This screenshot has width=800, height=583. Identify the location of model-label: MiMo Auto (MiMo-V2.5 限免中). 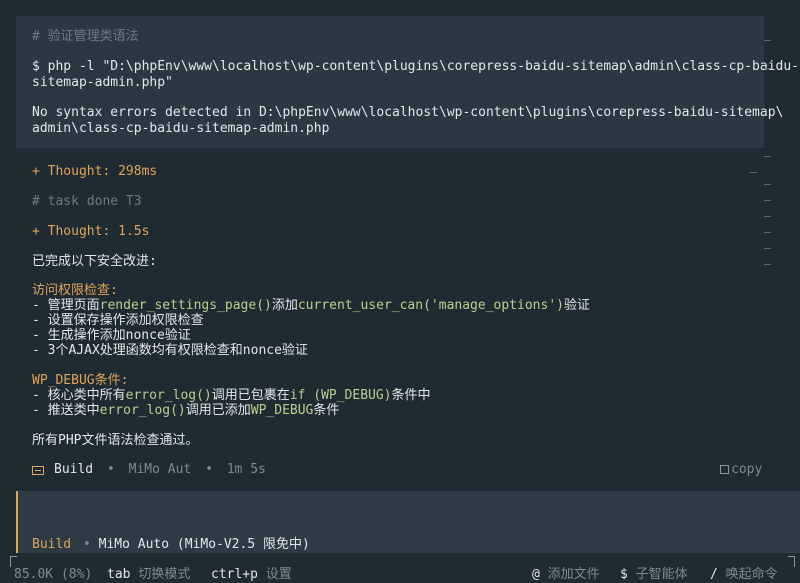
(204, 544).